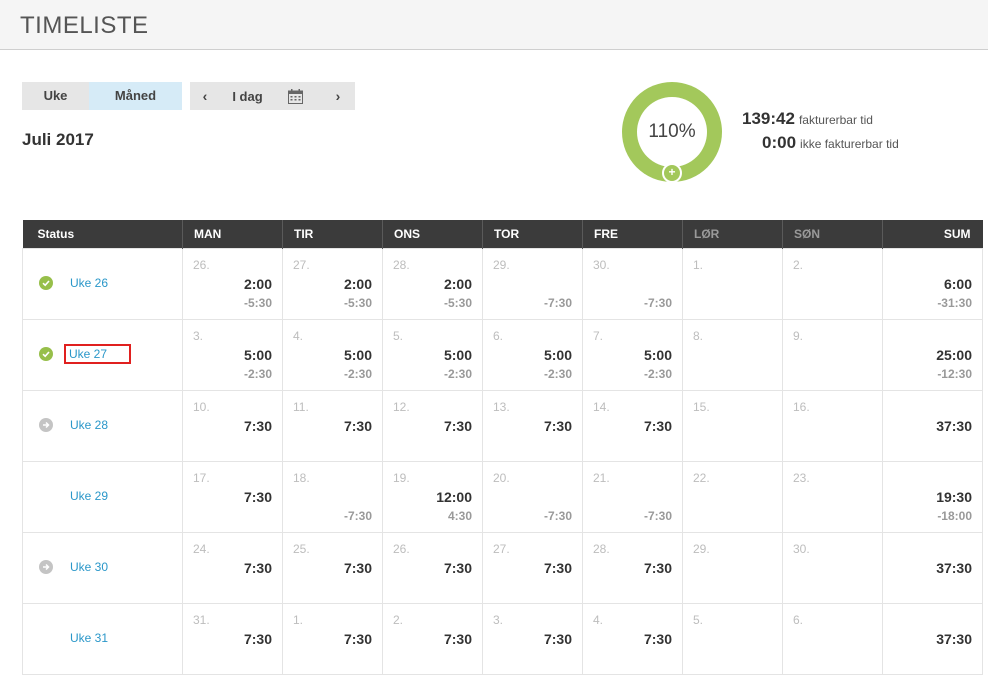  What do you see at coordinates (201, 477) in the screenshot?
I see `day-number: 17.` at bounding box center [201, 477].